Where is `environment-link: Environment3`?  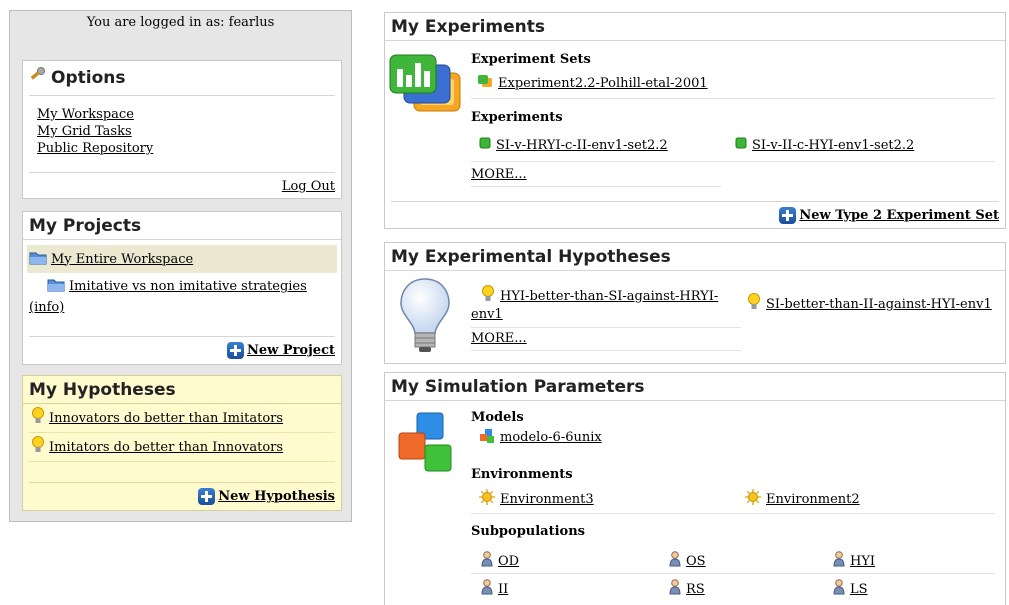 environment-link: Environment3 is located at coordinates (547, 499).